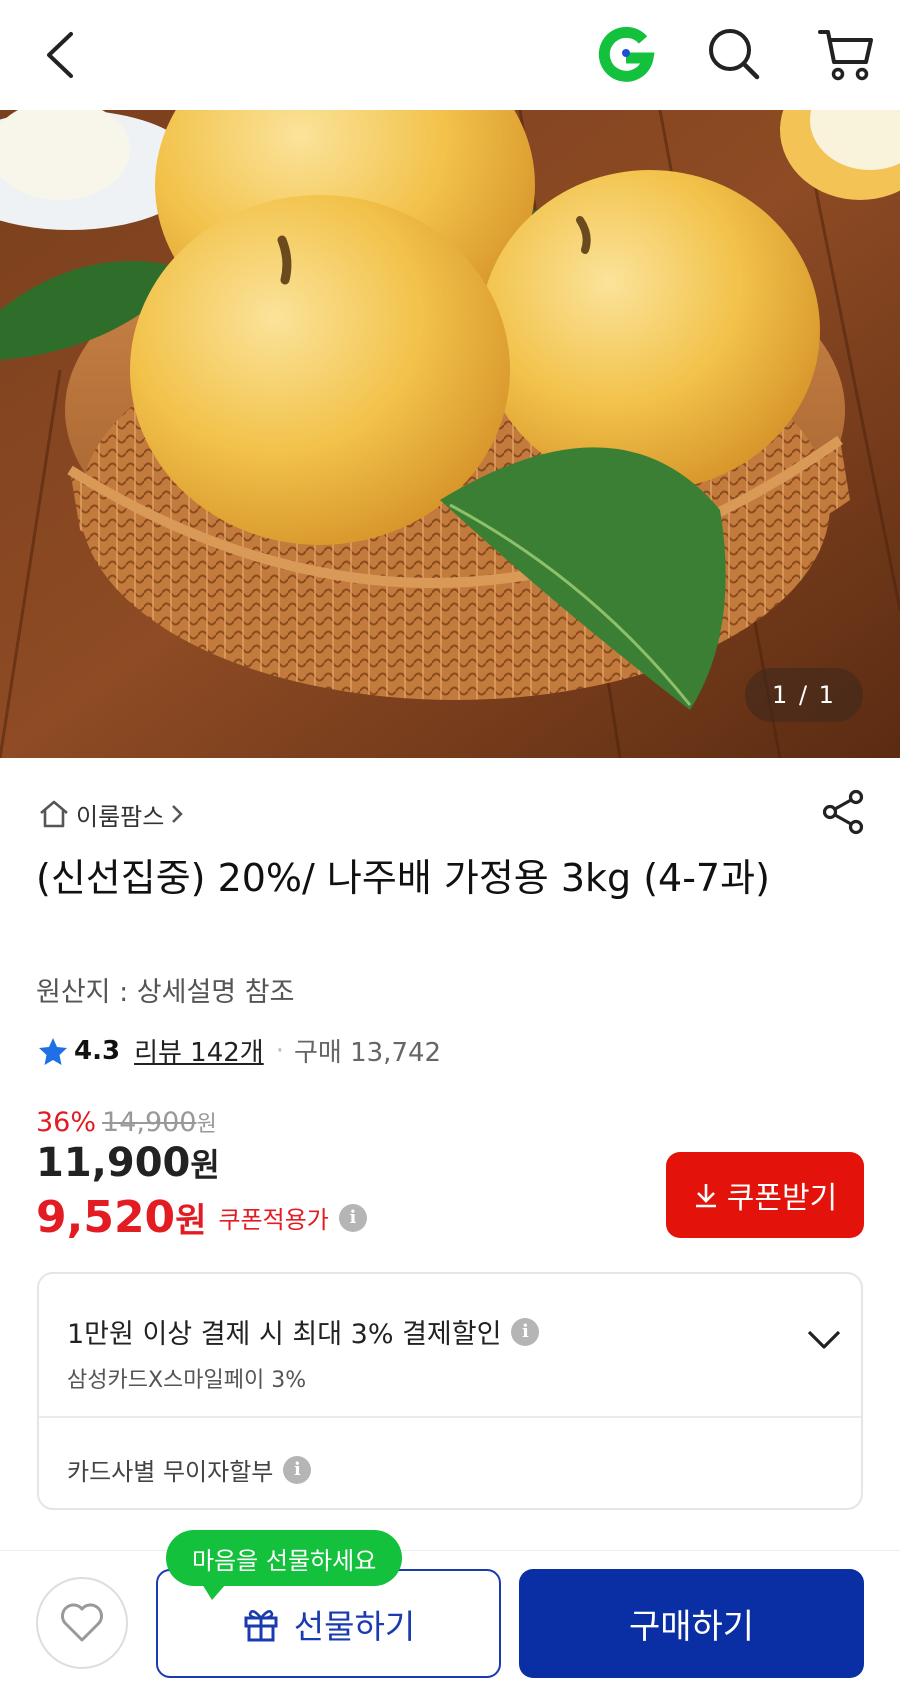 The image size is (900, 1690). I want to click on gift-tooltip: 마음을 선물하세요, so click(284, 1565).